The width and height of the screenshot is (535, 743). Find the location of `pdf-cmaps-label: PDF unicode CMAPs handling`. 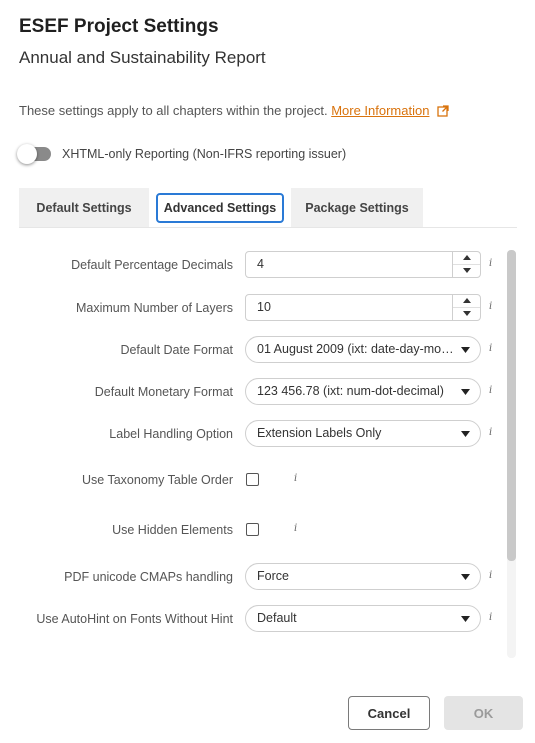

pdf-cmaps-label: PDF unicode CMAPs handling is located at coordinates (148, 577).